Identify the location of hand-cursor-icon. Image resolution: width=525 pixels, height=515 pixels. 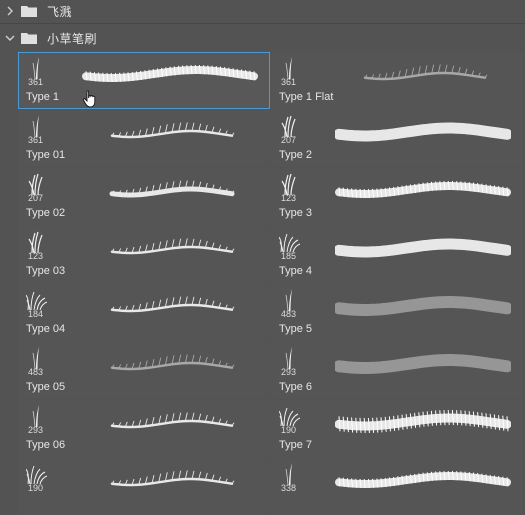
(89, 99).